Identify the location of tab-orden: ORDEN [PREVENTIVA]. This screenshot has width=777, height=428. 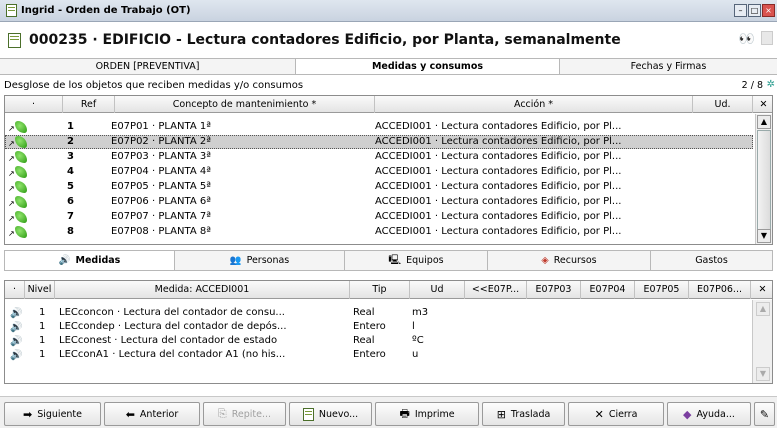
(148, 66).